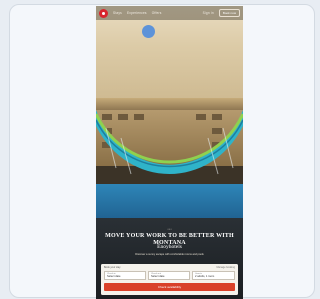  I want to click on hero-subline: Enoyhotels, so click(169, 247).